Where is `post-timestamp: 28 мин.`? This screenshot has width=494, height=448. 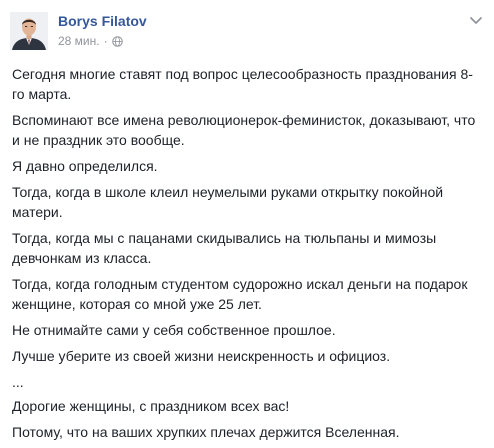 post-timestamp: 28 мин. is located at coordinates (79, 41).